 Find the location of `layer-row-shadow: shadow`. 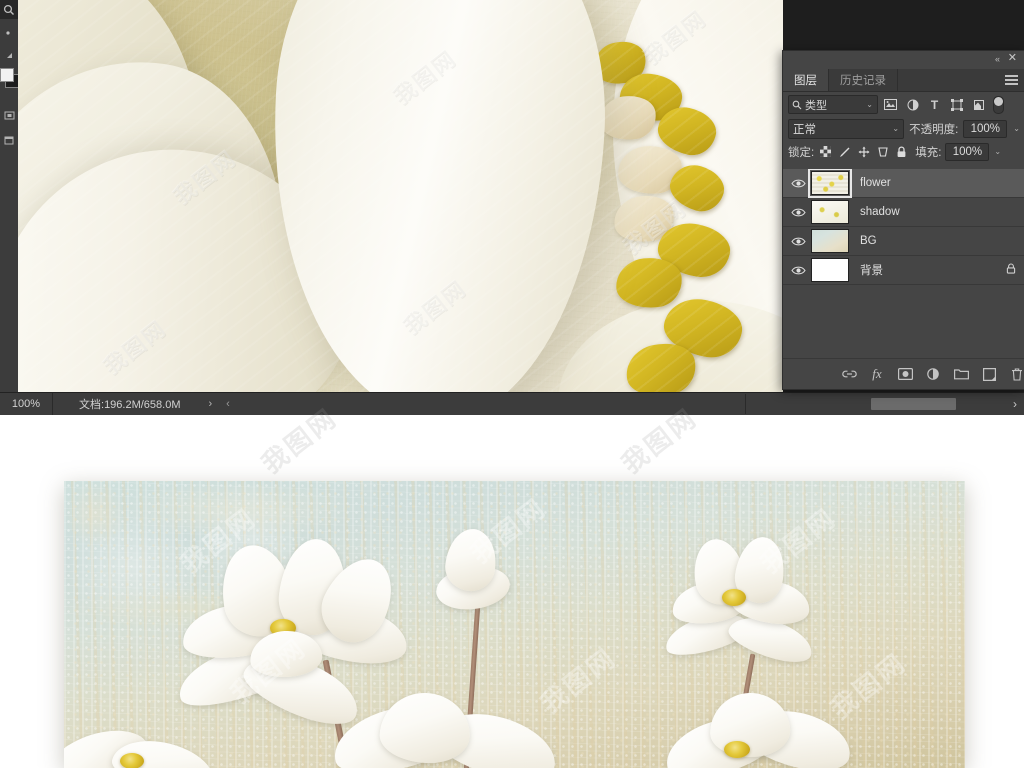

layer-row-shadow: shadow is located at coordinates (903, 212).